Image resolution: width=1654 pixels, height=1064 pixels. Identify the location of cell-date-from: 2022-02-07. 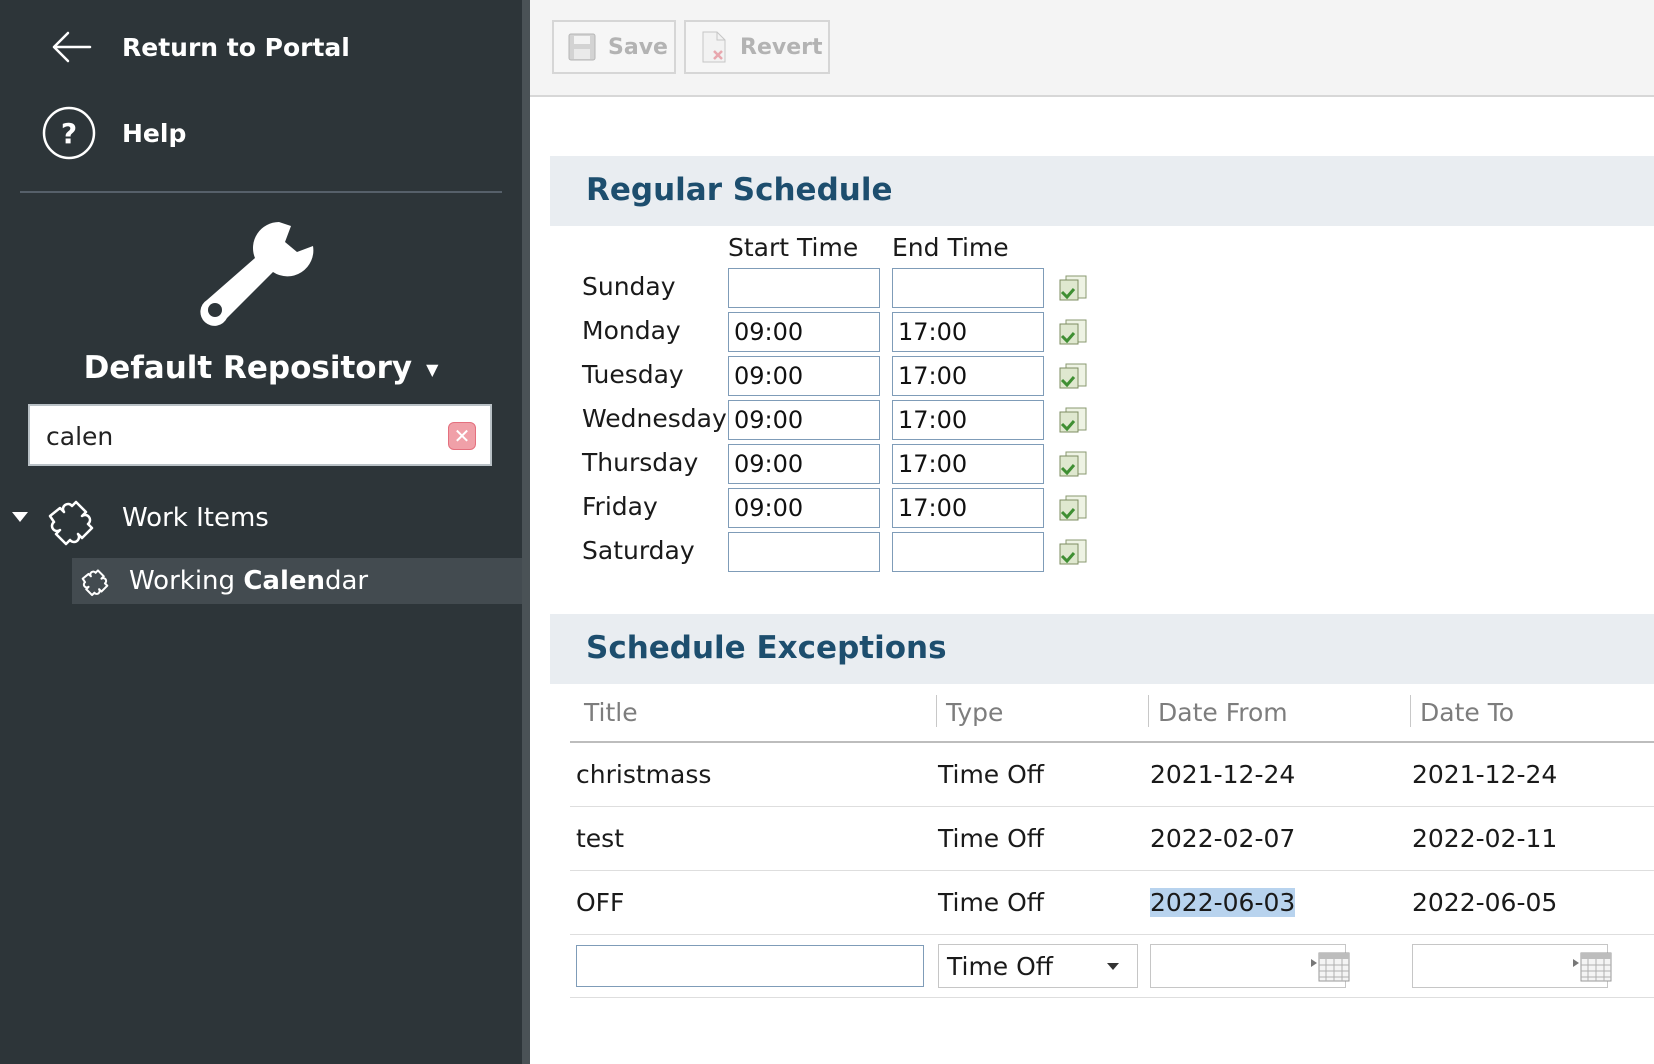
(1223, 838).